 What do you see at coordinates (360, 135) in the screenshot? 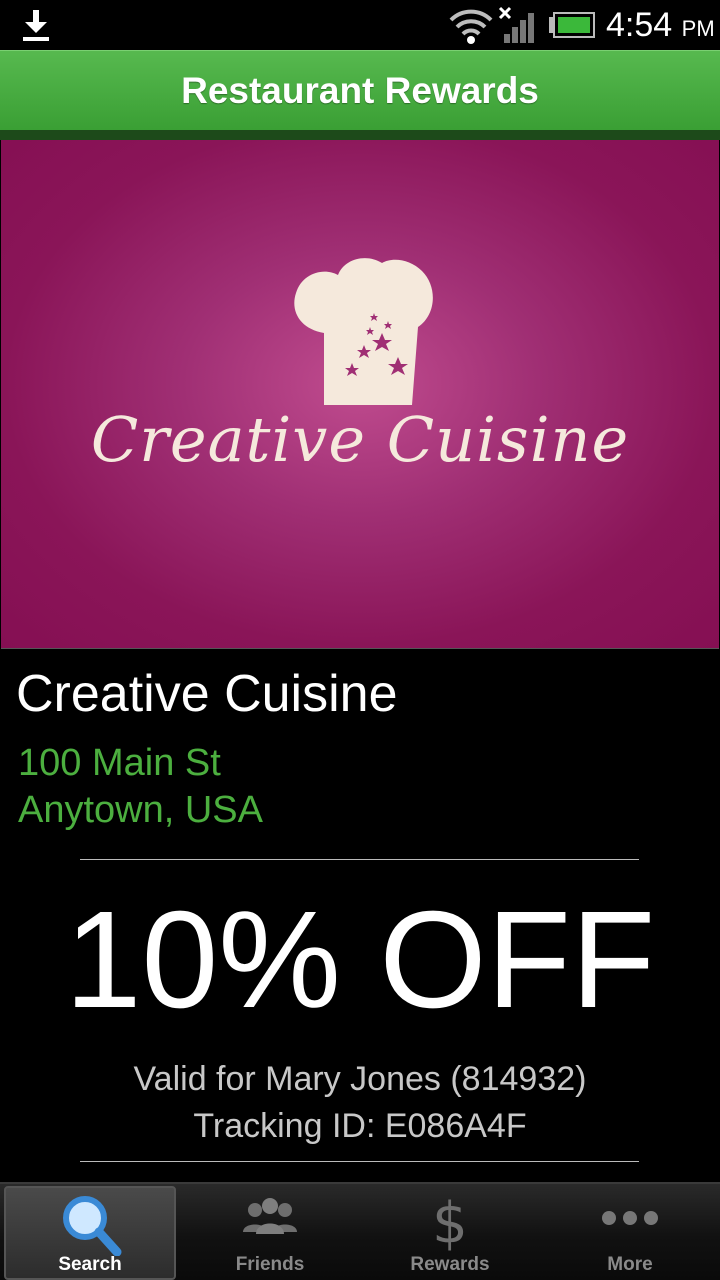
I see `title-bar-shadow` at bounding box center [360, 135].